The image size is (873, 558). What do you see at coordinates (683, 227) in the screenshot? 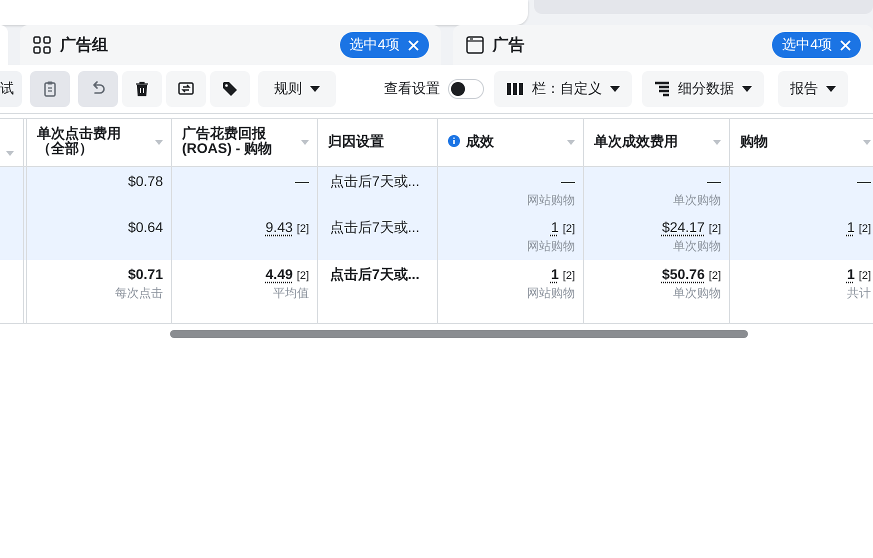
I see `table-cell: $24.17` at bounding box center [683, 227].